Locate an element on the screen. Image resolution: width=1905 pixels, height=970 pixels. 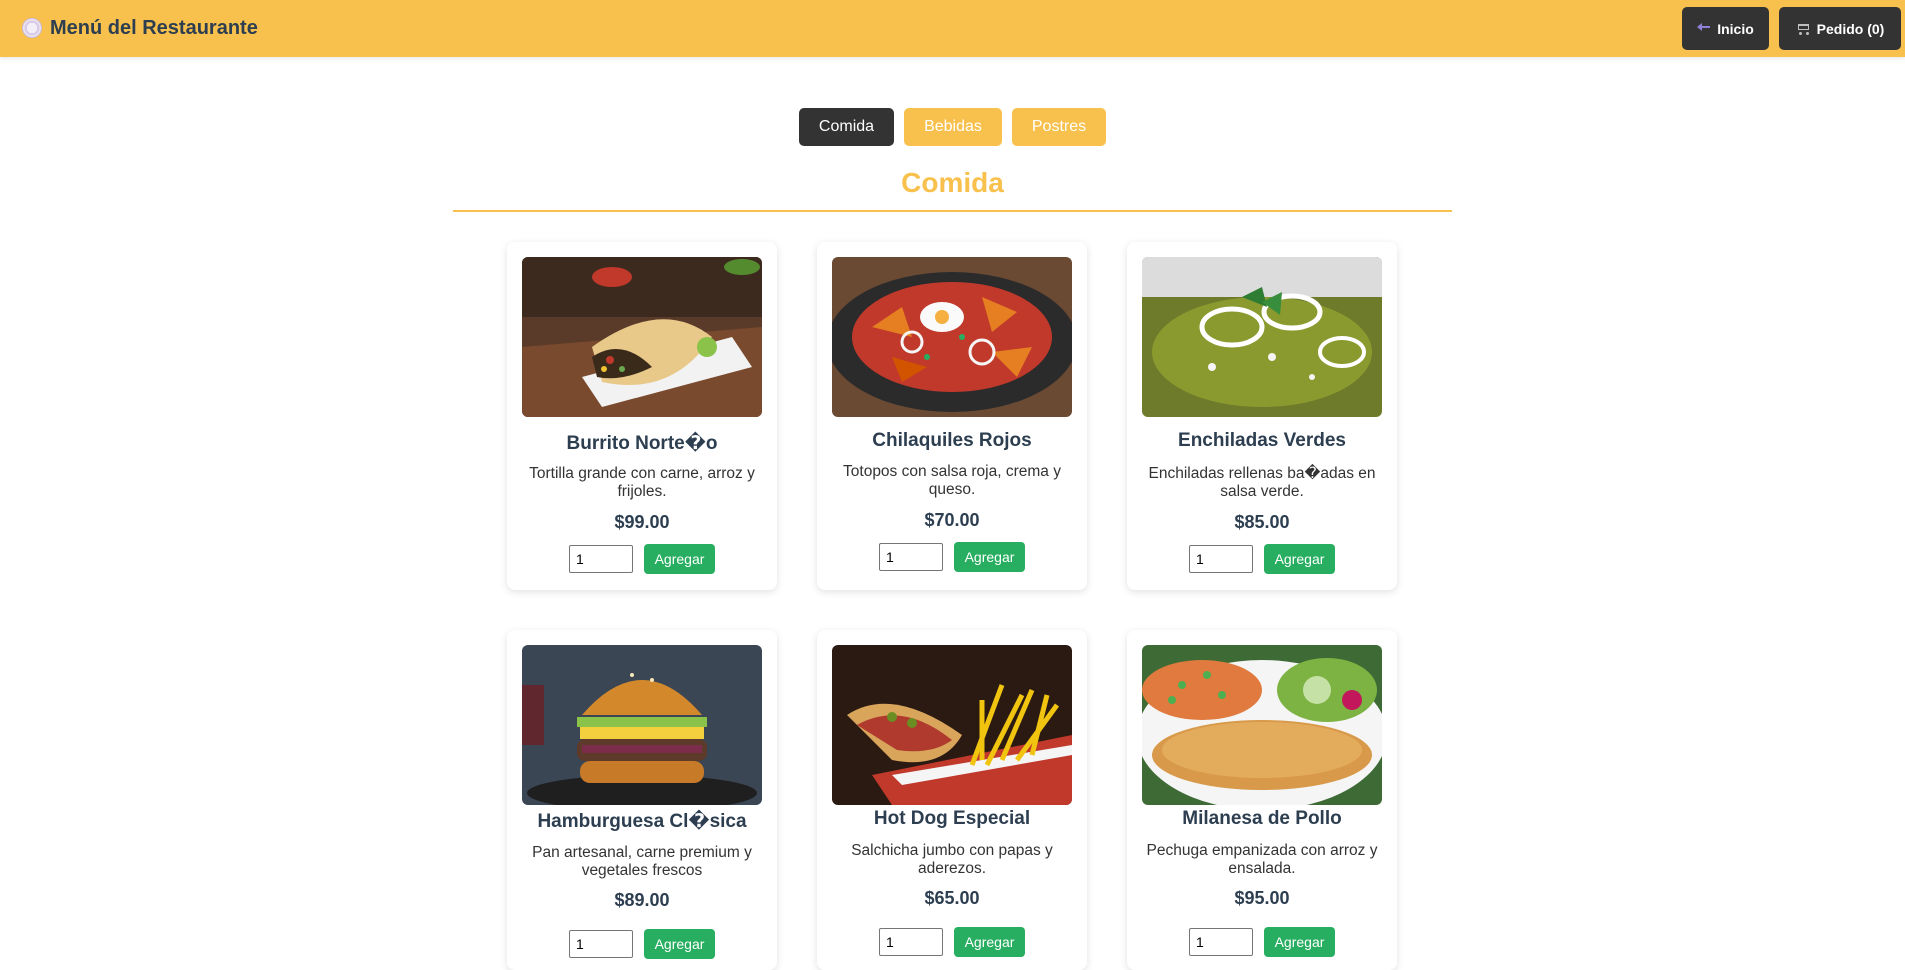
back-arrow-icon is located at coordinates (1704, 28).